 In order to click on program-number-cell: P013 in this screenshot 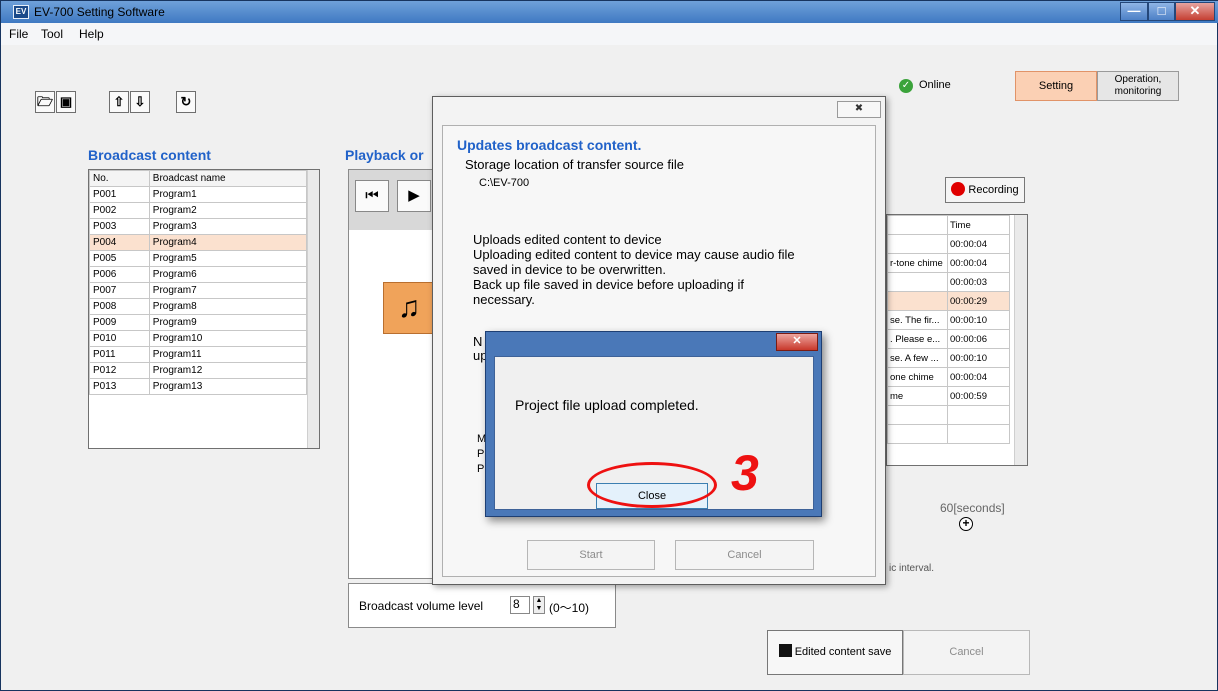, I will do `click(119, 386)`.